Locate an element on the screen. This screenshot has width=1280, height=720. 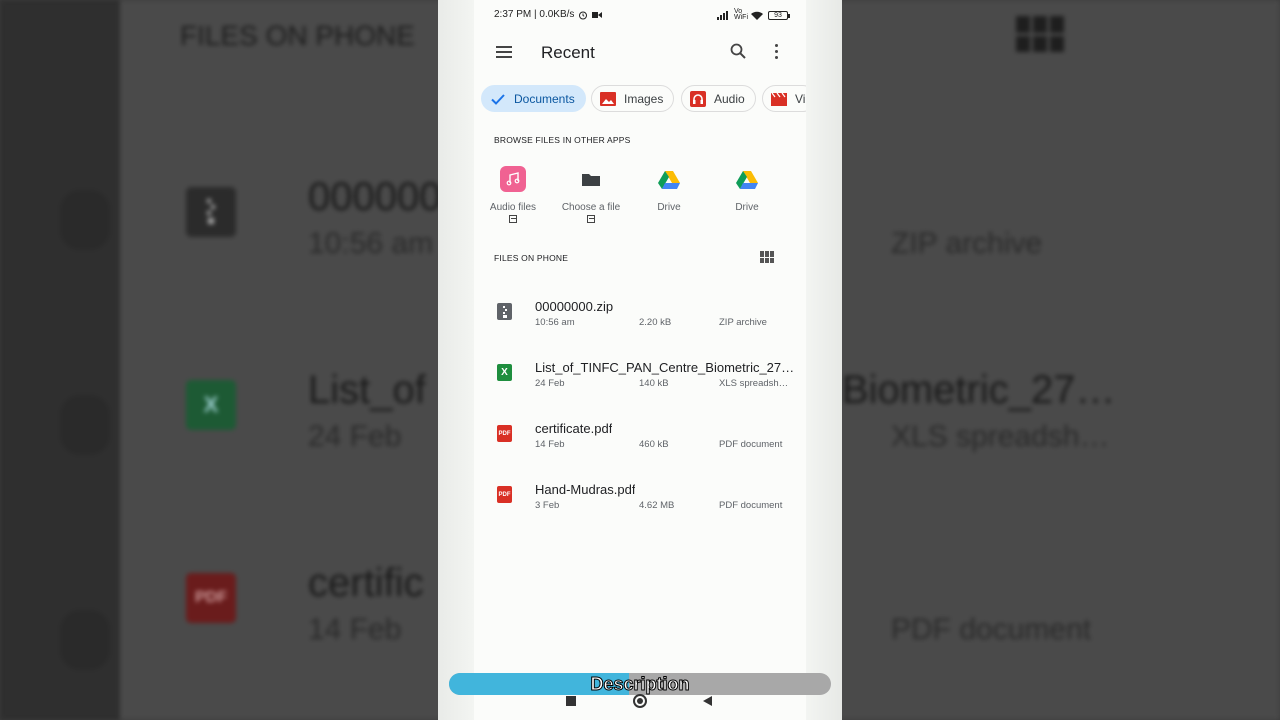
app-drive-2: Drive is located at coordinates (747, 187).